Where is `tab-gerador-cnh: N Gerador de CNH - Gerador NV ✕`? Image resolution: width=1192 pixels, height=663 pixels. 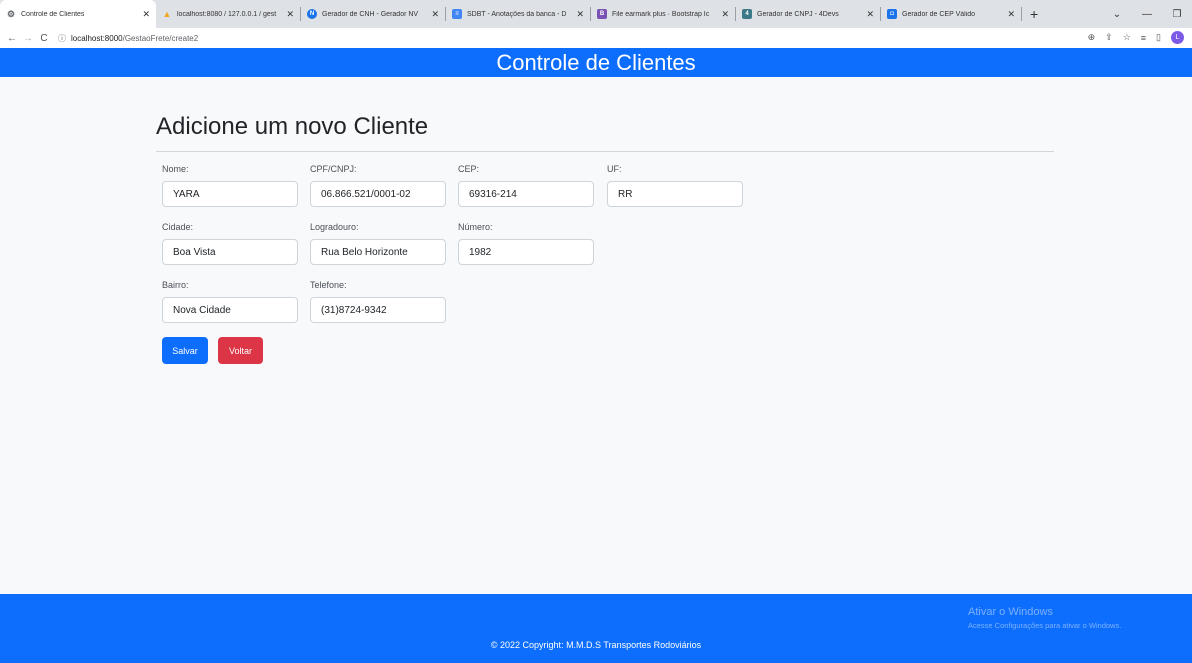
tab-gerador-cnh: N Gerador de CNH - Gerador NV ✕ is located at coordinates (373, 14).